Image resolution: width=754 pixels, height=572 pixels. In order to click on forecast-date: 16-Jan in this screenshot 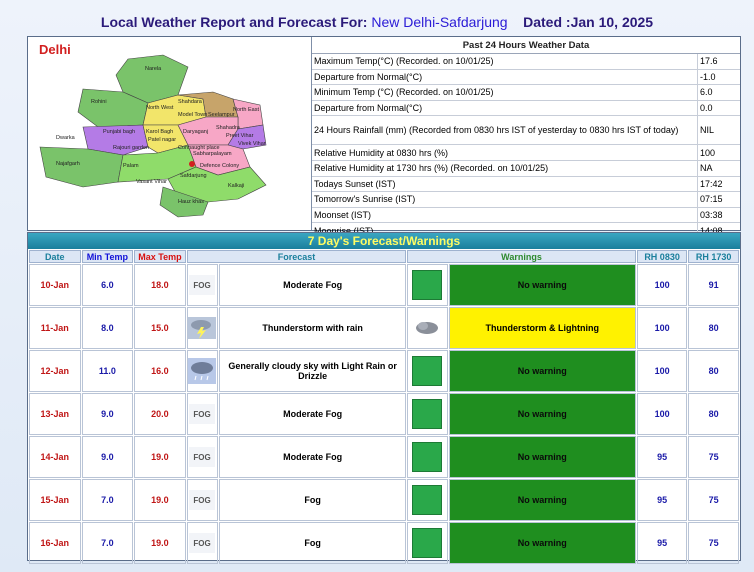, I will do `click(55, 543)`.